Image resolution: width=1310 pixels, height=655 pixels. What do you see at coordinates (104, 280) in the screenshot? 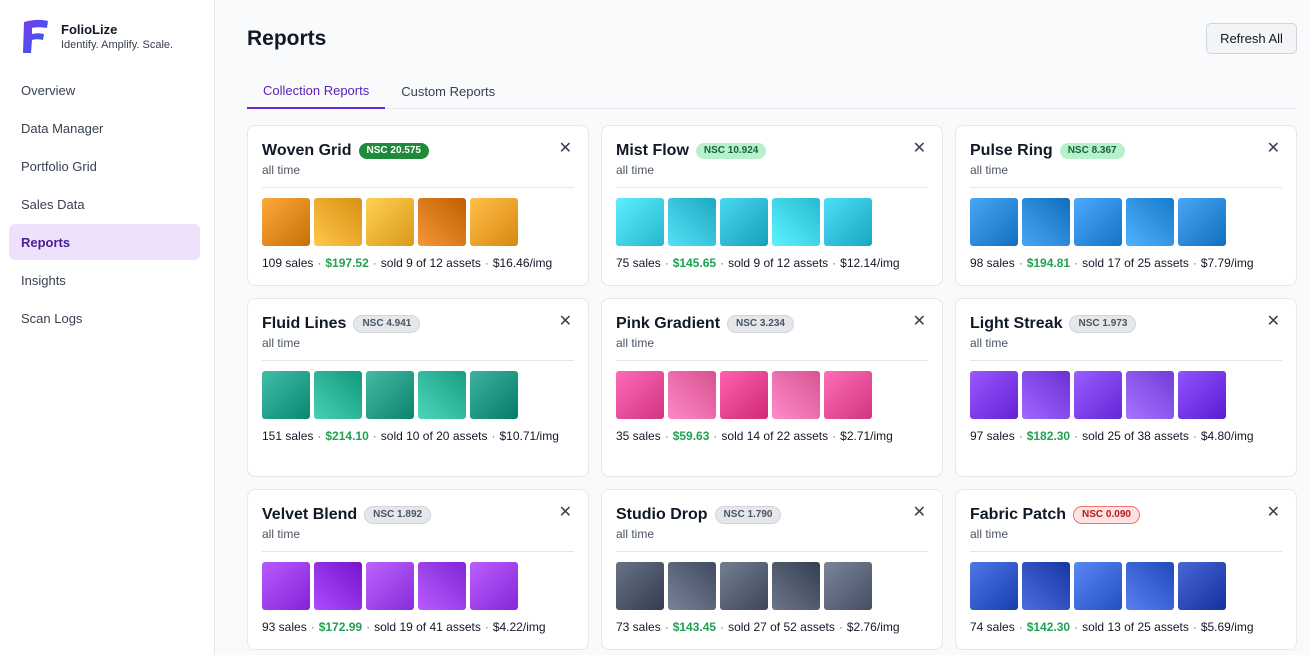
I see `sidebar-item-insights: Insights` at bounding box center [104, 280].